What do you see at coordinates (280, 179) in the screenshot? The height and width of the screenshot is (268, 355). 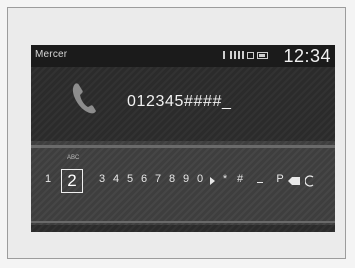 I see `key-pause: P` at bounding box center [280, 179].